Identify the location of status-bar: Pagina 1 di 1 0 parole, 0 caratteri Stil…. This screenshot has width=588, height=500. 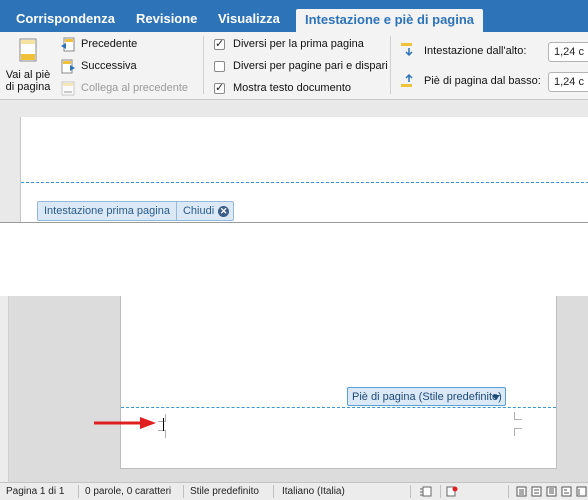
(294, 491).